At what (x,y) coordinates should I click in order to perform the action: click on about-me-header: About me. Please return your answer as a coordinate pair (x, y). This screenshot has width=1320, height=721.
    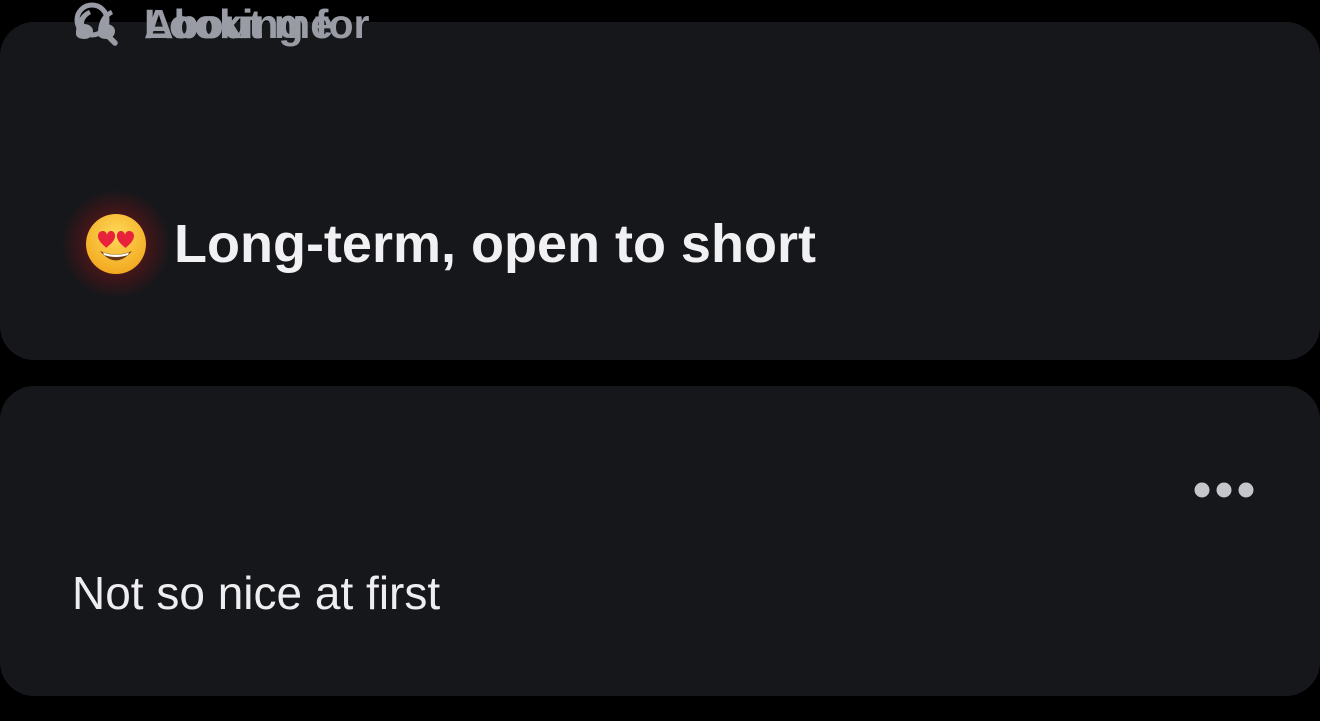
    Looking at the image, I should click on (202, 24).